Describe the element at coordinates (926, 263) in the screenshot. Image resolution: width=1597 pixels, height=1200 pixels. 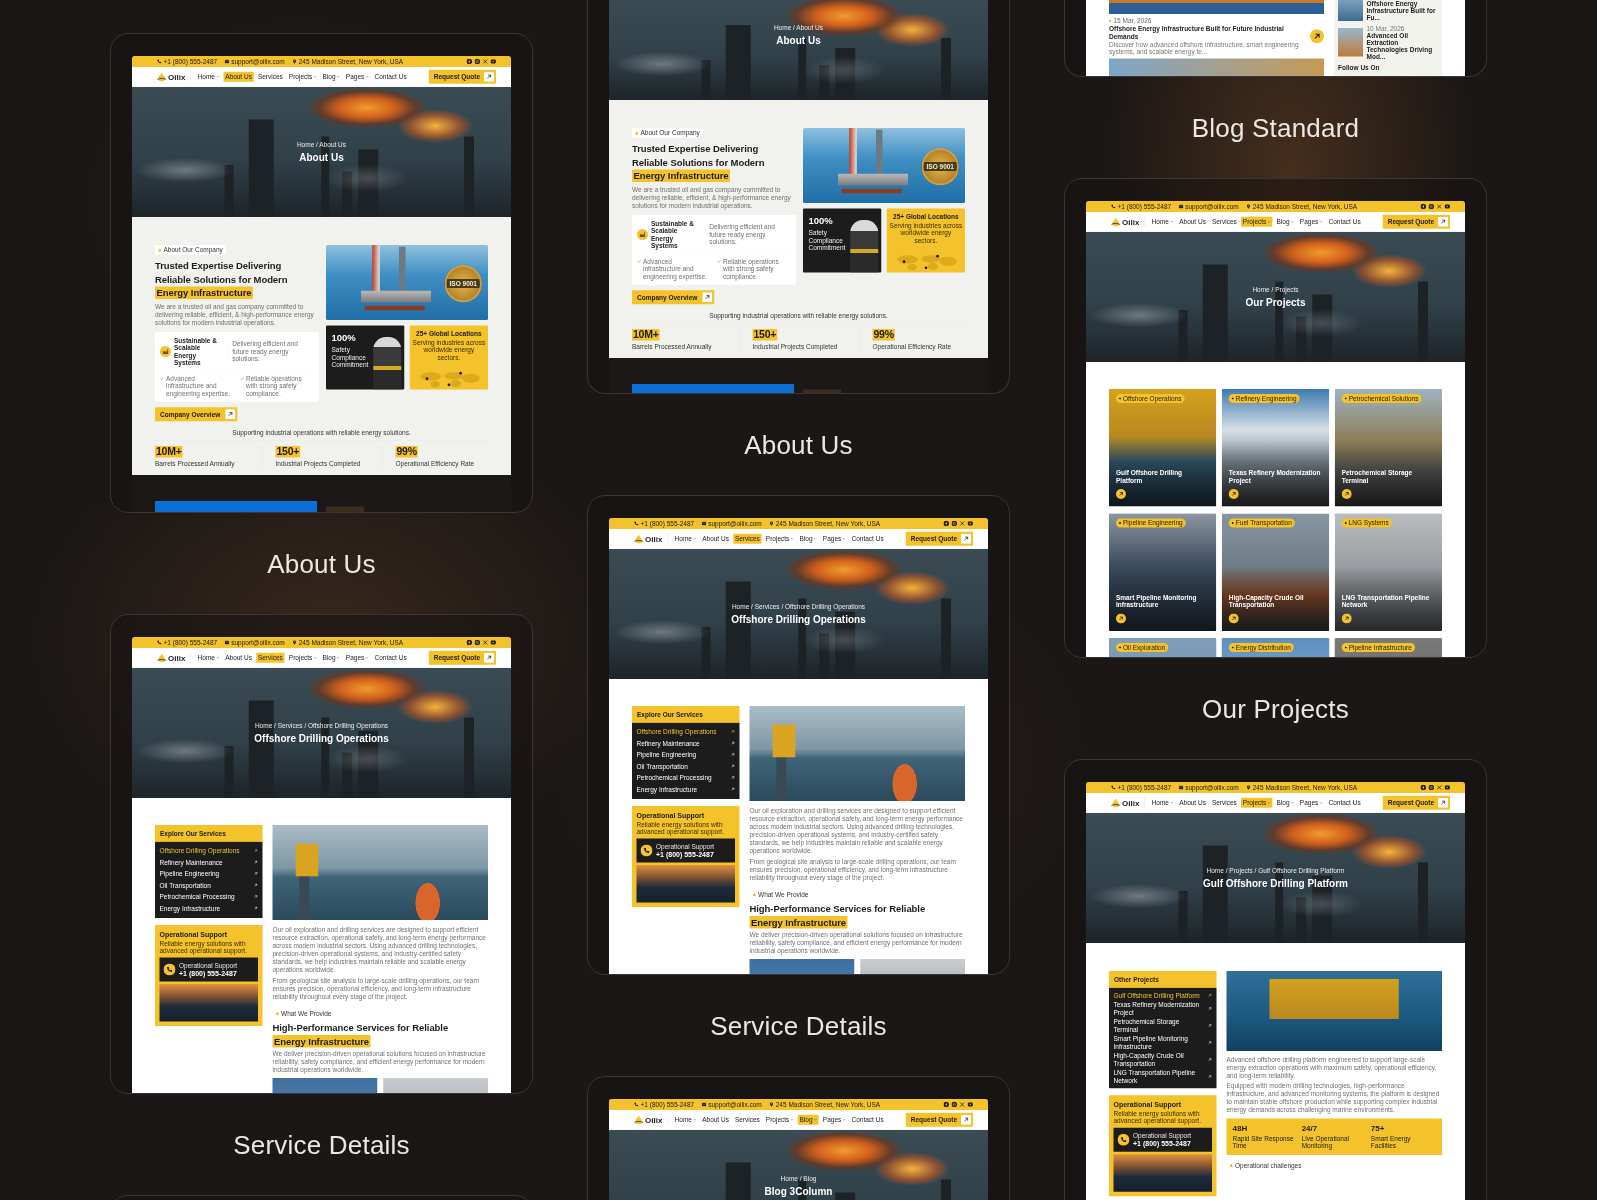
I see `map-drawing` at that location.